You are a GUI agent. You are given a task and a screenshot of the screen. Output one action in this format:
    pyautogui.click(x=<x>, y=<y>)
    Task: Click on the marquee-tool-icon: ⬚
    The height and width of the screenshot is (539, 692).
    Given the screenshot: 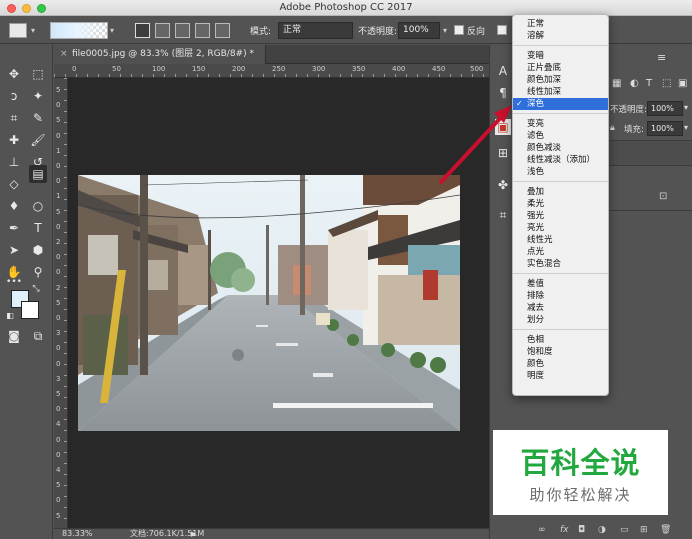 What is the action you would take?
    pyautogui.click(x=38, y=74)
    